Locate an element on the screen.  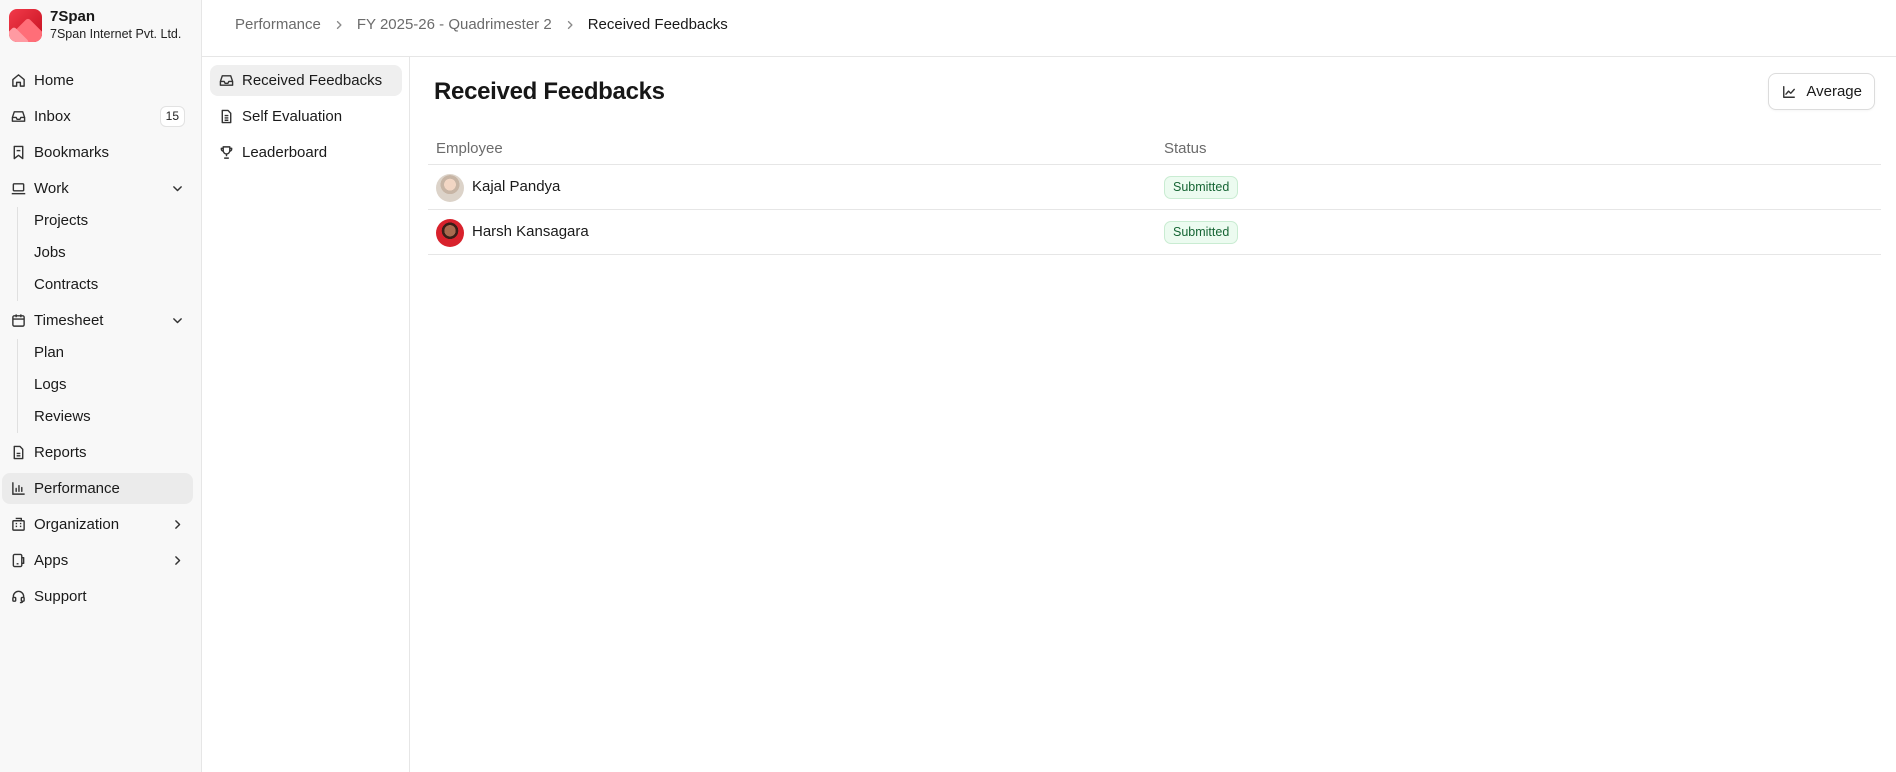
sidebar-subitem-reviews: Reviews is located at coordinates (62, 417).